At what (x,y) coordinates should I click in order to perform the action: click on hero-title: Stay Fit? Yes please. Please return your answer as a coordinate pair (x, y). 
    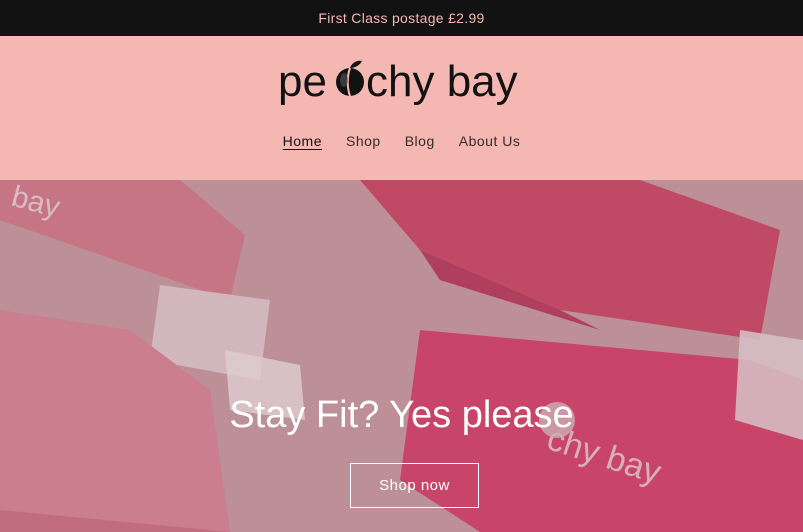
    Looking at the image, I should click on (401, 415).